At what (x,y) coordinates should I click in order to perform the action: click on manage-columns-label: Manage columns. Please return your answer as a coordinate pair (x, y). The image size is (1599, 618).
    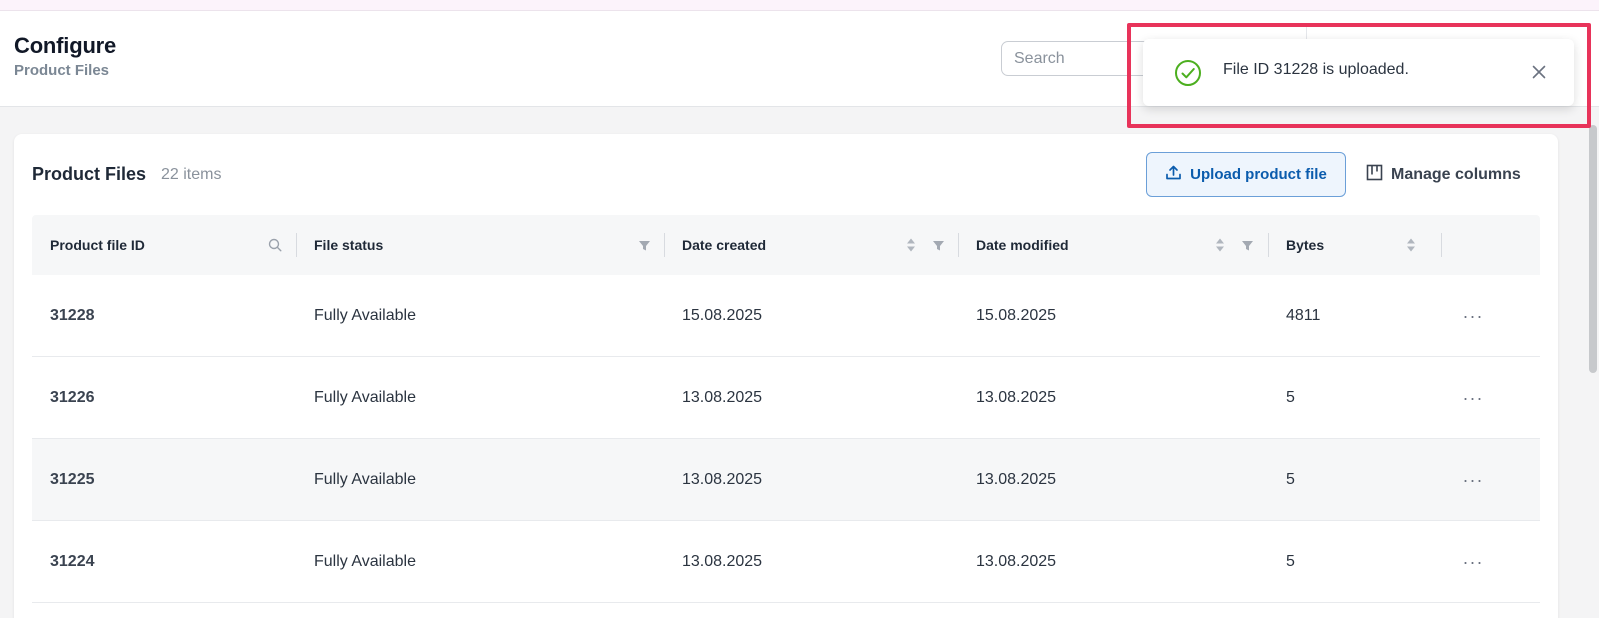
    Looking at the image, I should click on (1456, 174).